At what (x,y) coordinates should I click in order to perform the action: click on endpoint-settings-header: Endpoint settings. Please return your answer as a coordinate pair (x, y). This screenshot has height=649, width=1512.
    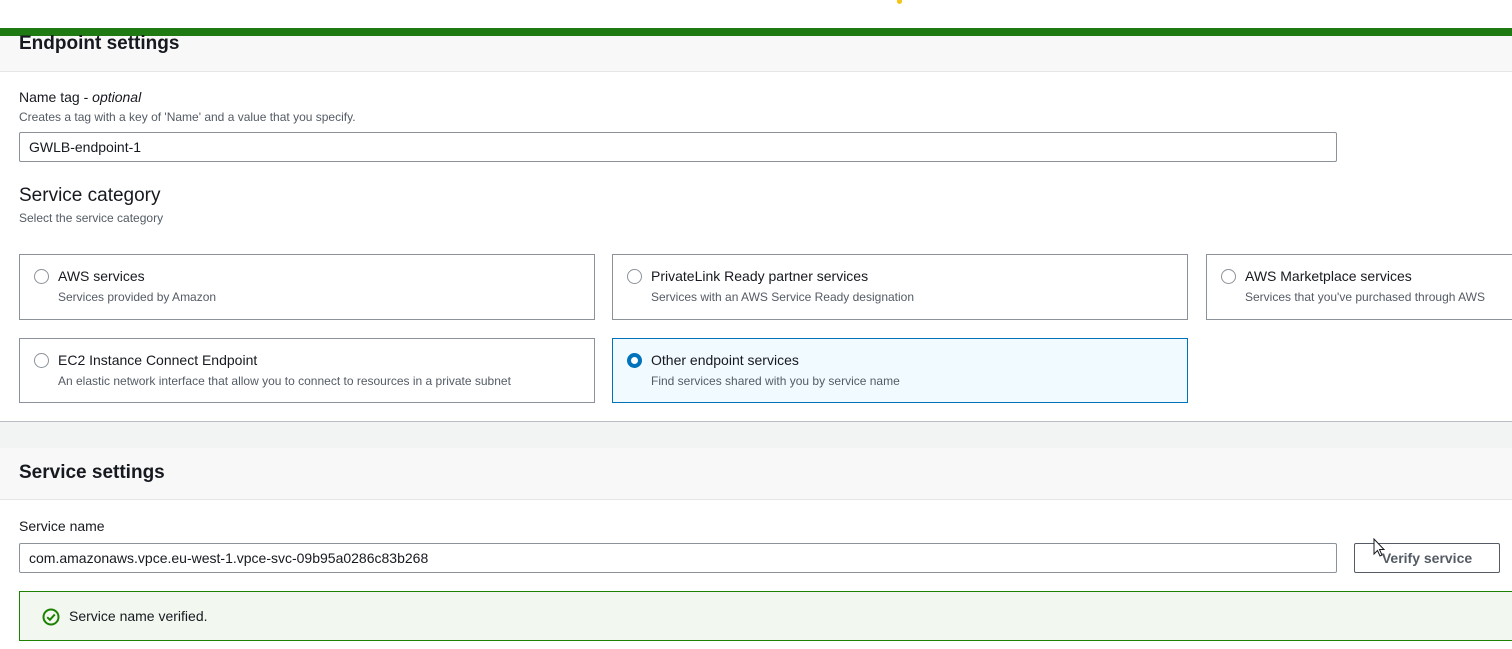
    Looking at the image, I should click on (756, 52).